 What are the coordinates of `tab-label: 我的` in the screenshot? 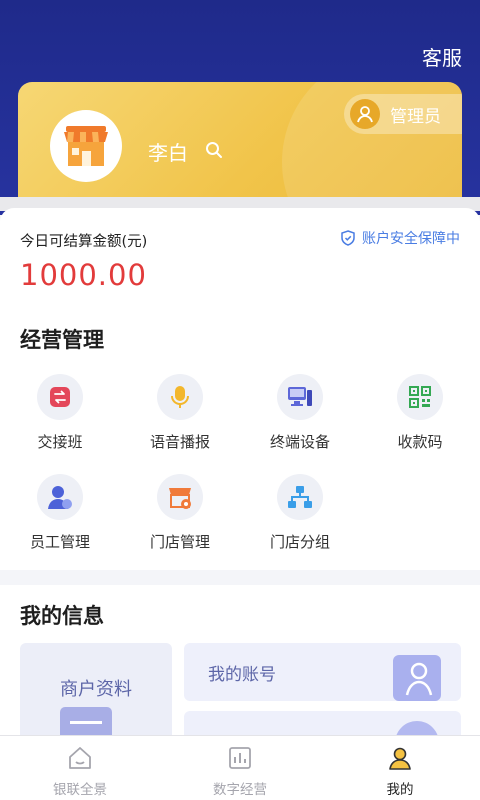 It's located at (400, 790).